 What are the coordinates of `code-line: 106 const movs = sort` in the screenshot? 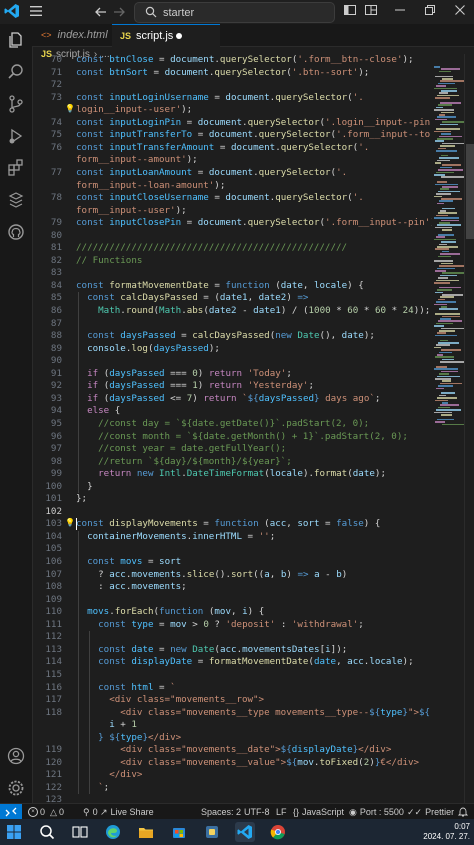 It's located at (232, 562).